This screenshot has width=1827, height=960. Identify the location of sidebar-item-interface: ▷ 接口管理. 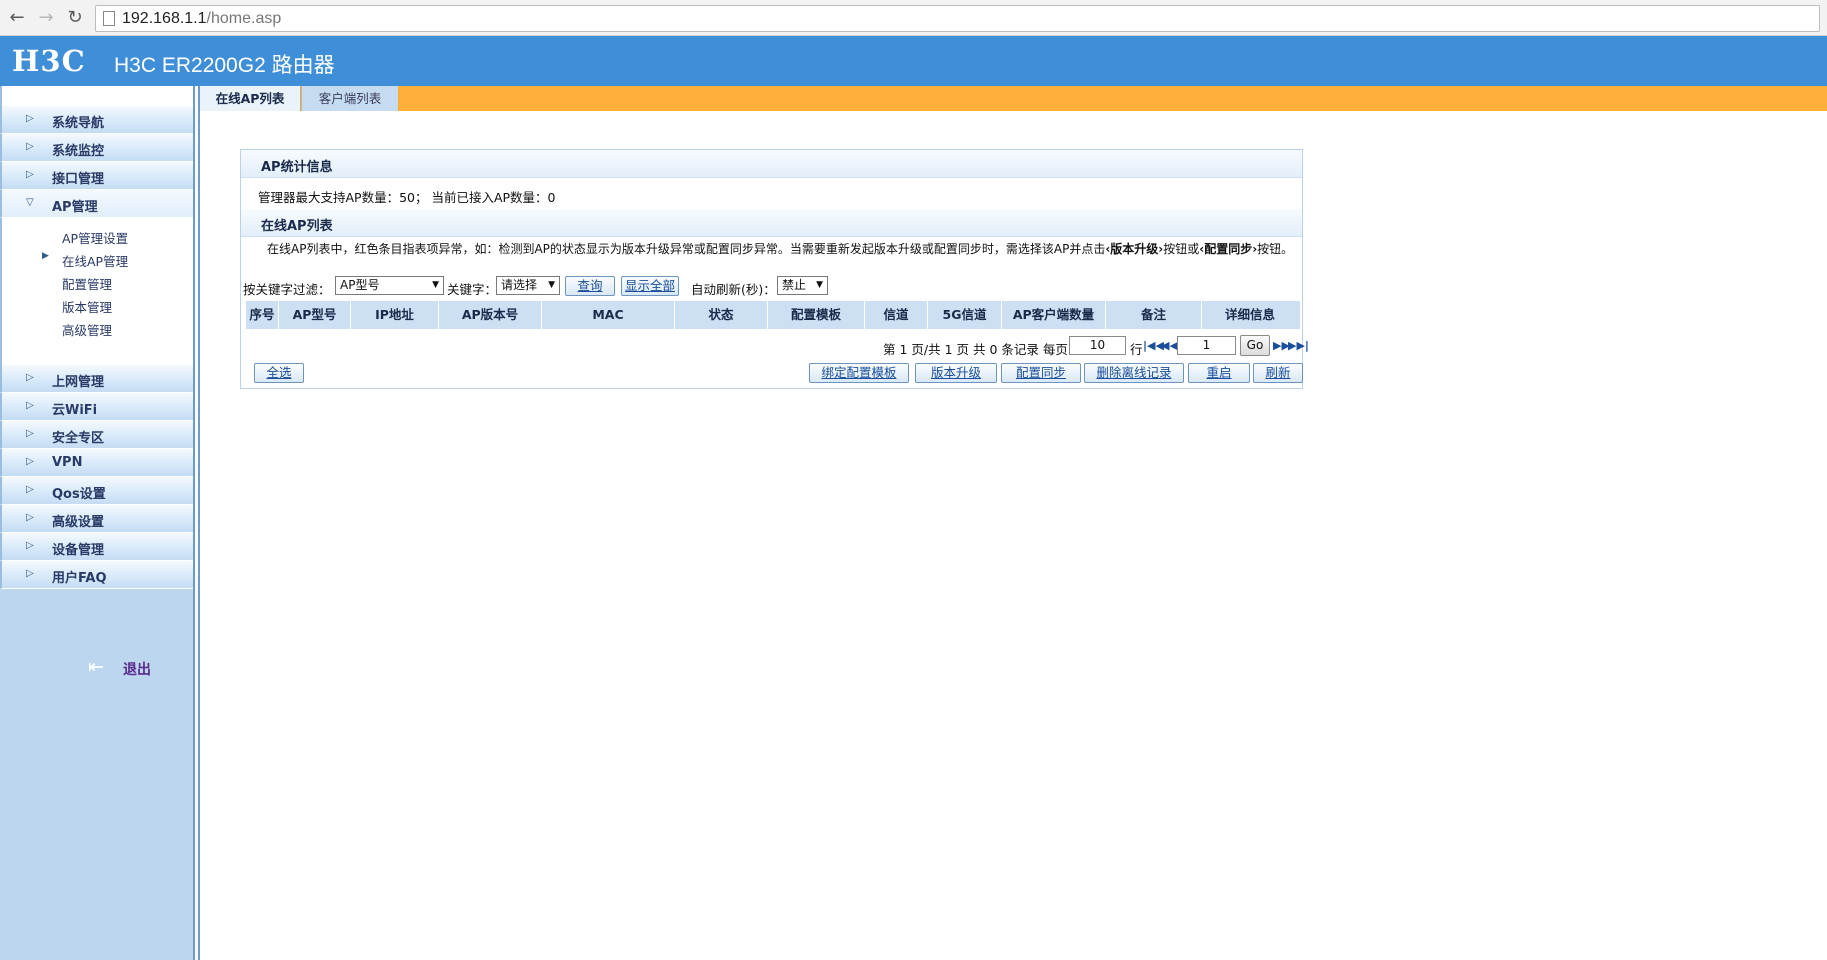
(96, 176).